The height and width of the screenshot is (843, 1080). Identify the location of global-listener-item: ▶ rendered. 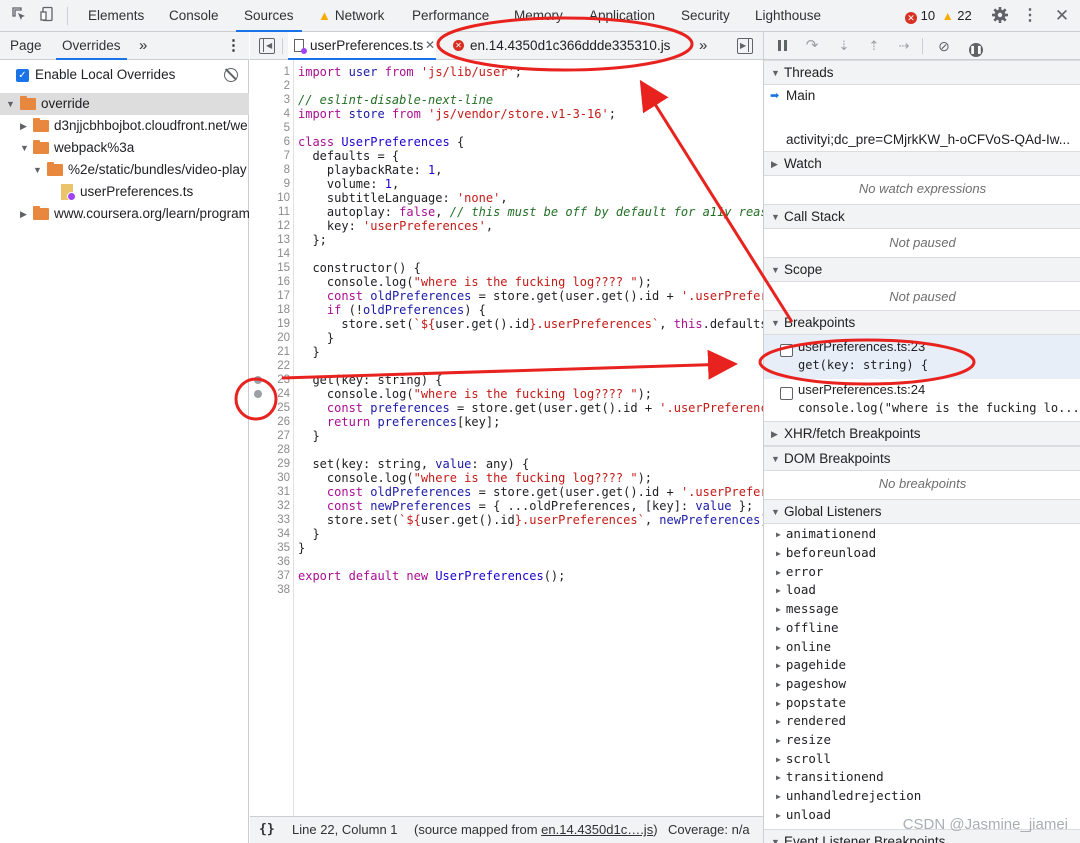
(811, 720).